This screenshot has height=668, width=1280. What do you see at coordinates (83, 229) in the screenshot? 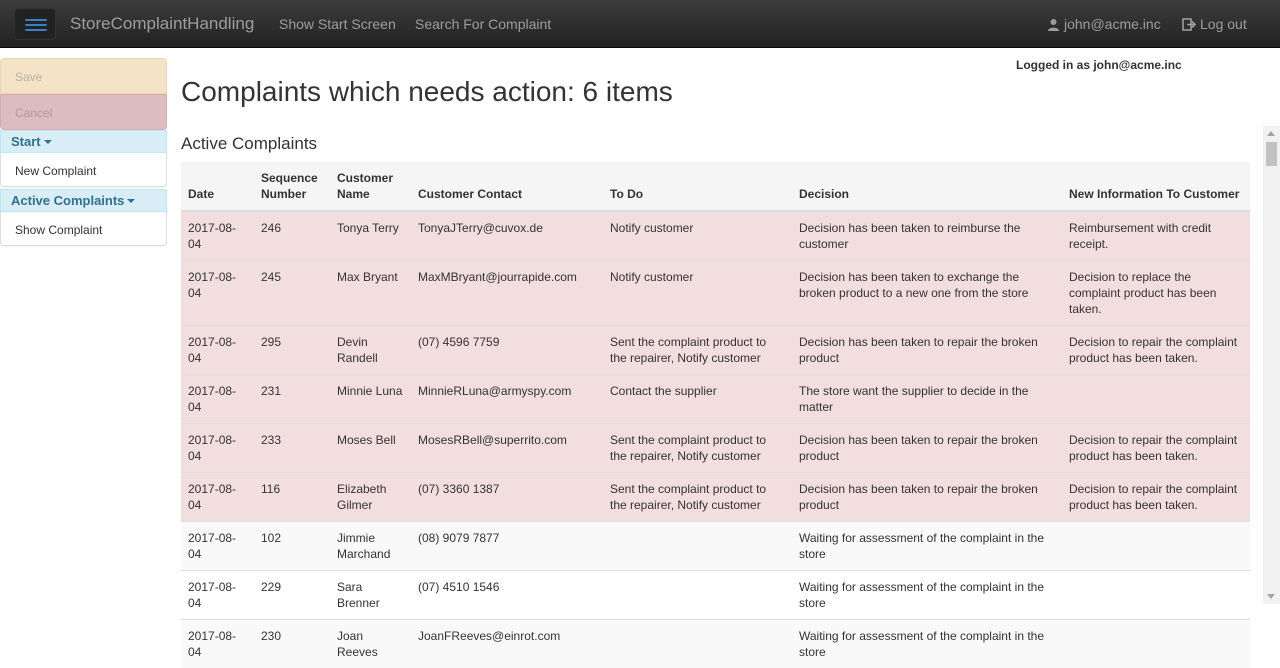
I see `sidebar-item-show-complaint: Show Complaint` at bounding box center [83, 229].